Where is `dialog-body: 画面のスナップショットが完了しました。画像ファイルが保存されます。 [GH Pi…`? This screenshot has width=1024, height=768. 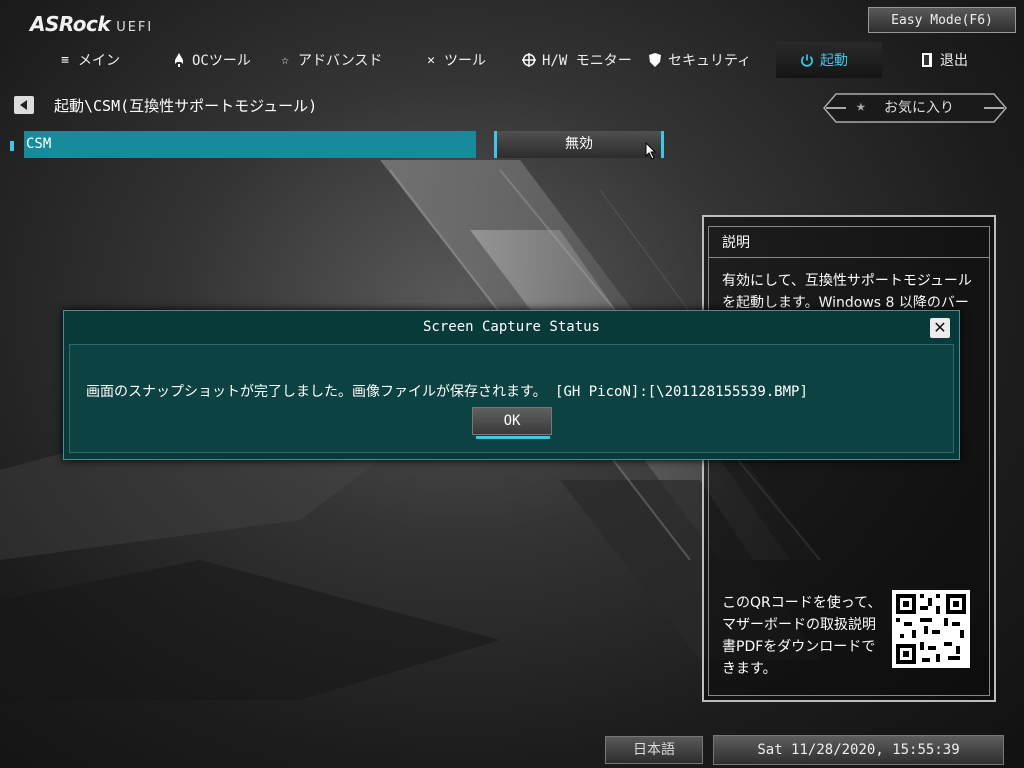 dialog-body: 画面のスナップショットが完了しました。画像ファイルが保存されます。 [GH Pi… is located at coordinates (511, 398).